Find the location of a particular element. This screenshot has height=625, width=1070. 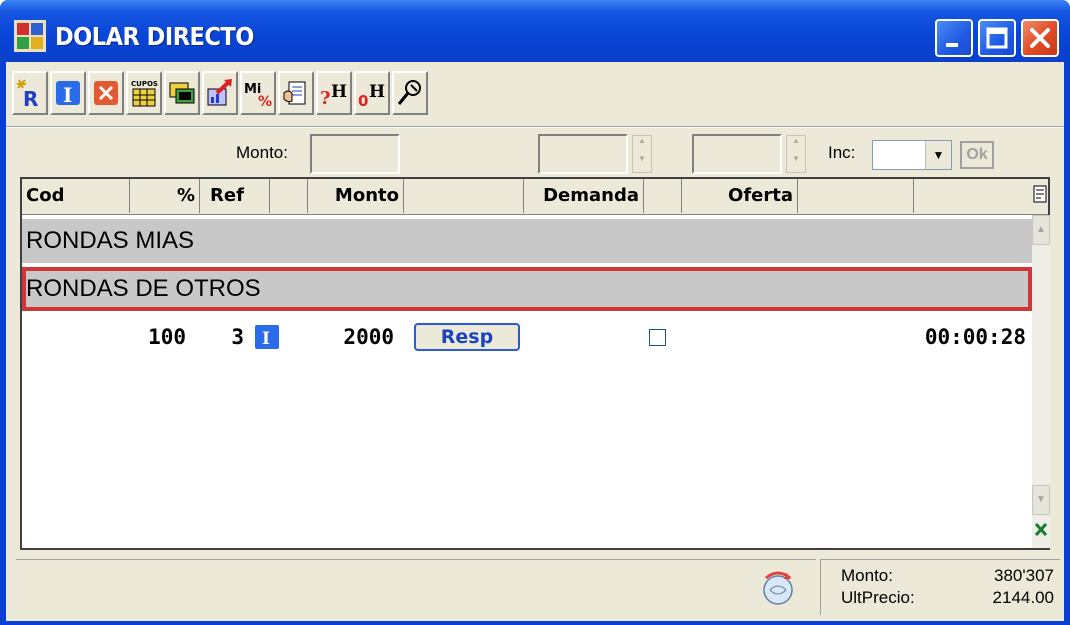

cupos-icon: CUPOS is located at coordinates (144, 93).